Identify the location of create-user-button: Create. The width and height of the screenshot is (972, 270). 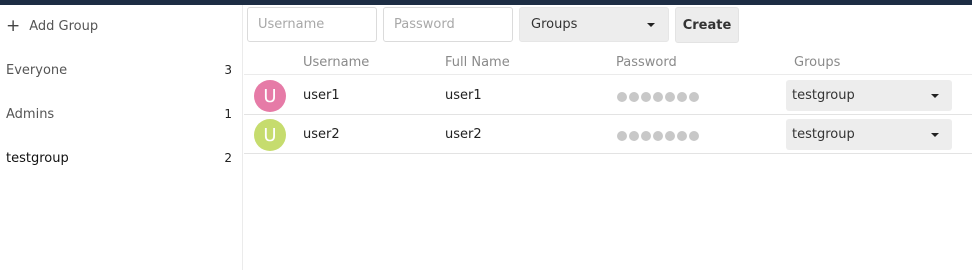
(707, 25).